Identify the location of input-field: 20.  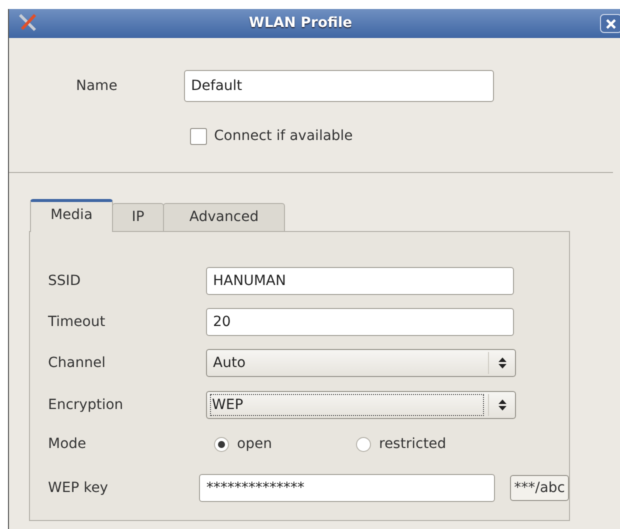
(360, 322).